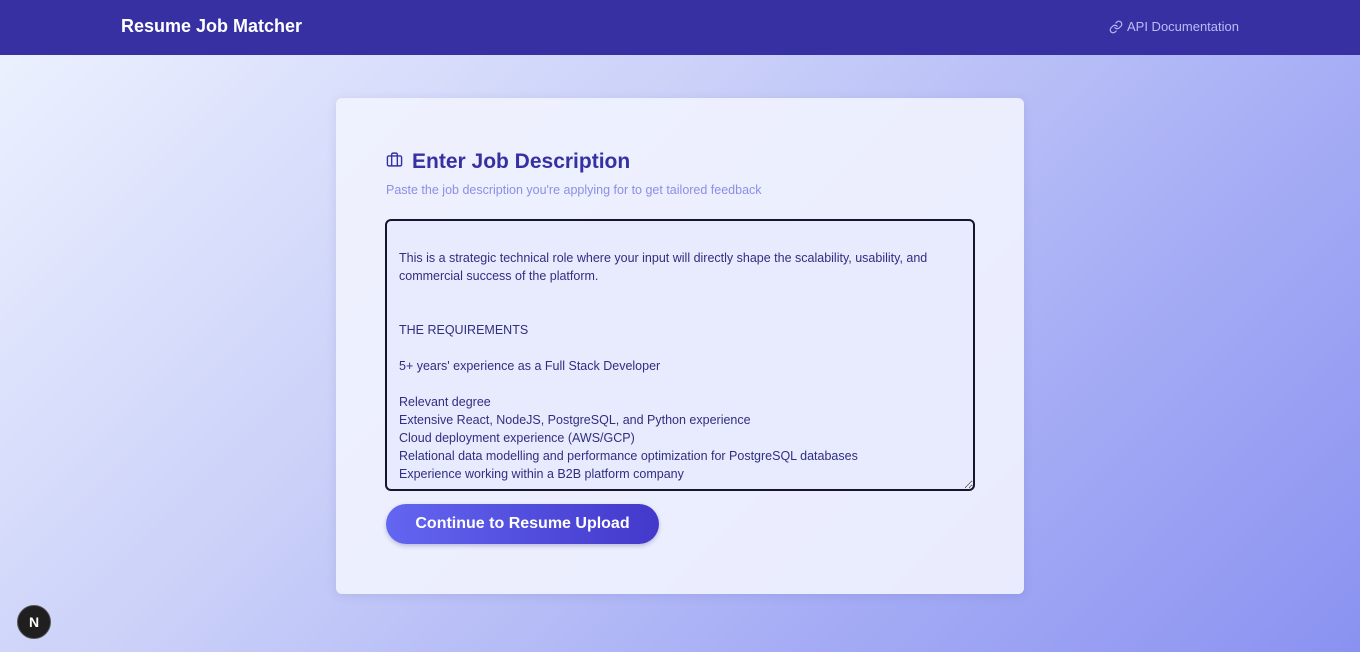 This screenshot has width=1360, height=652. I want to click on briefcase-icon, so click(394, 162).